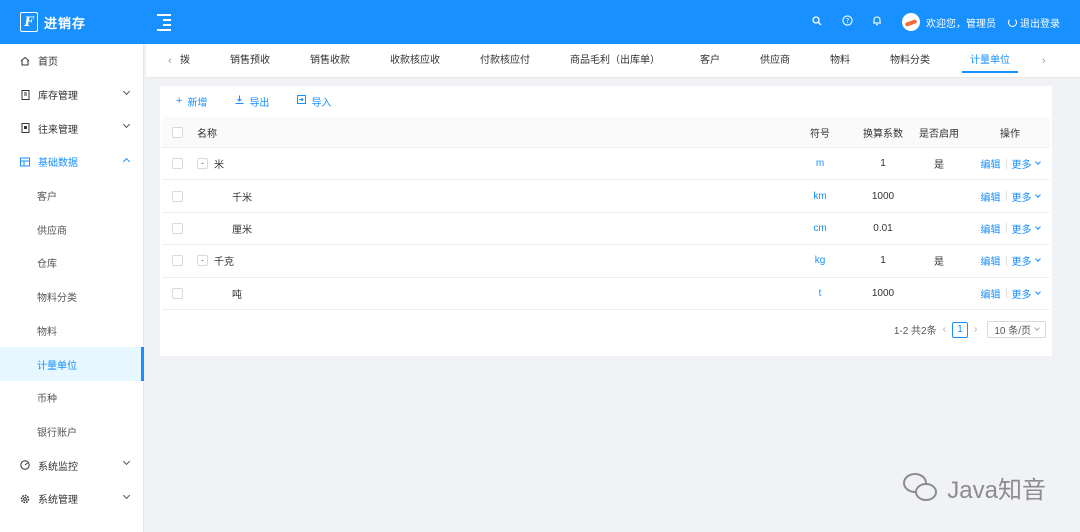  I want to click on user-menu: 欢迎您，管理员, so click(949, 22).